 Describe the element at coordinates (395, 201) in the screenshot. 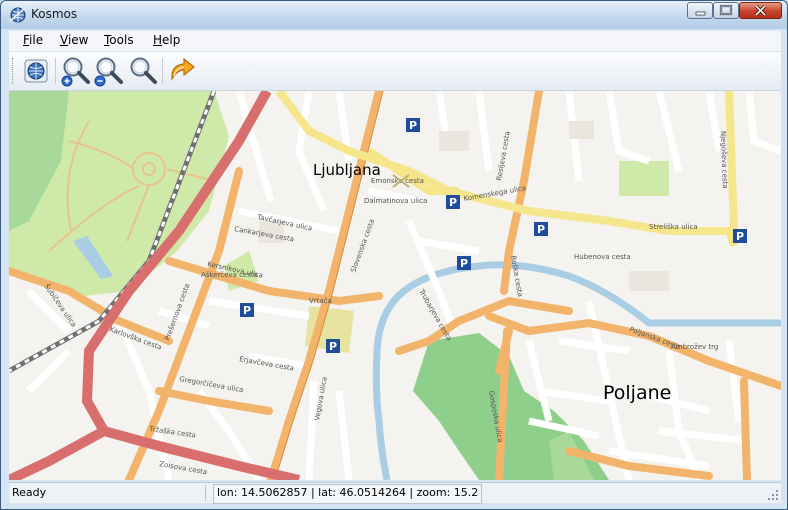

I see `street-label: Dalmatinova ulica` at that location.